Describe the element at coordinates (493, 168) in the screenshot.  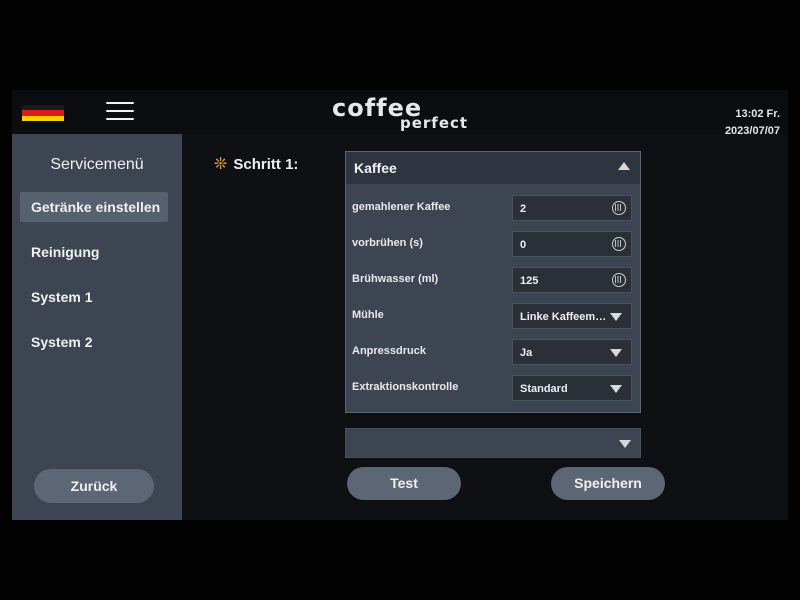
I see `panel-header: Kaffee` at that location.